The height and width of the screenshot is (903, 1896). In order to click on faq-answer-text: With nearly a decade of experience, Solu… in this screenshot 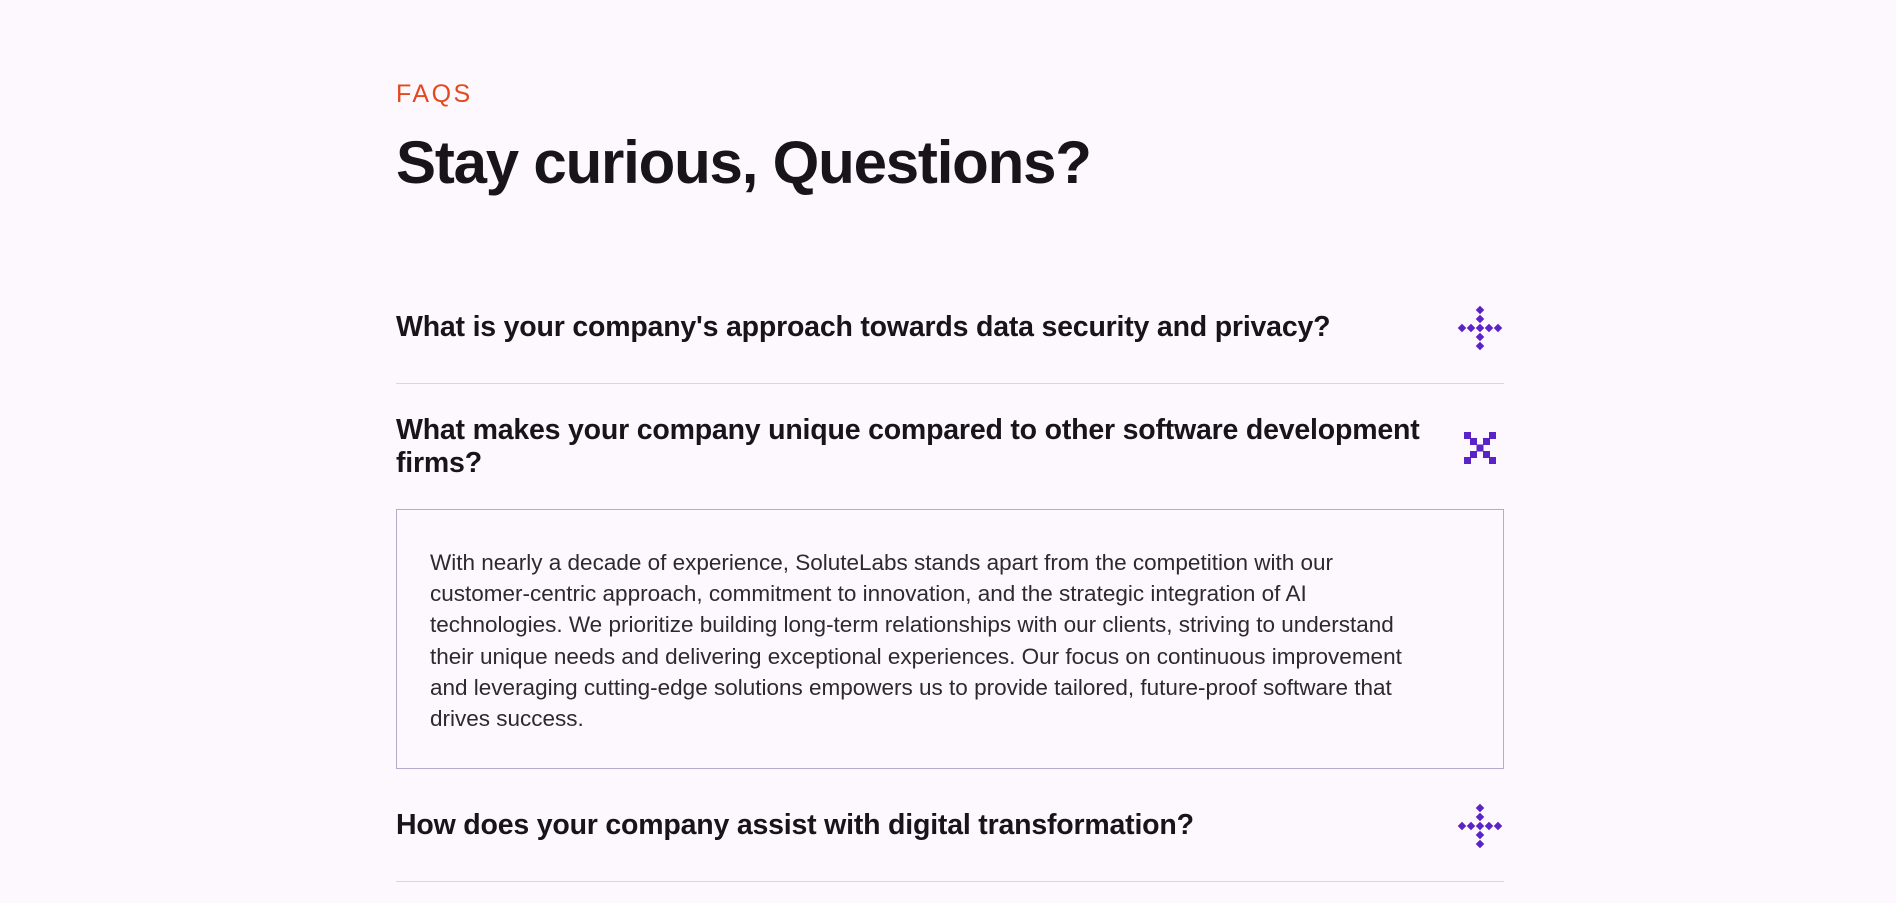, I will do `click(916, 641)`.